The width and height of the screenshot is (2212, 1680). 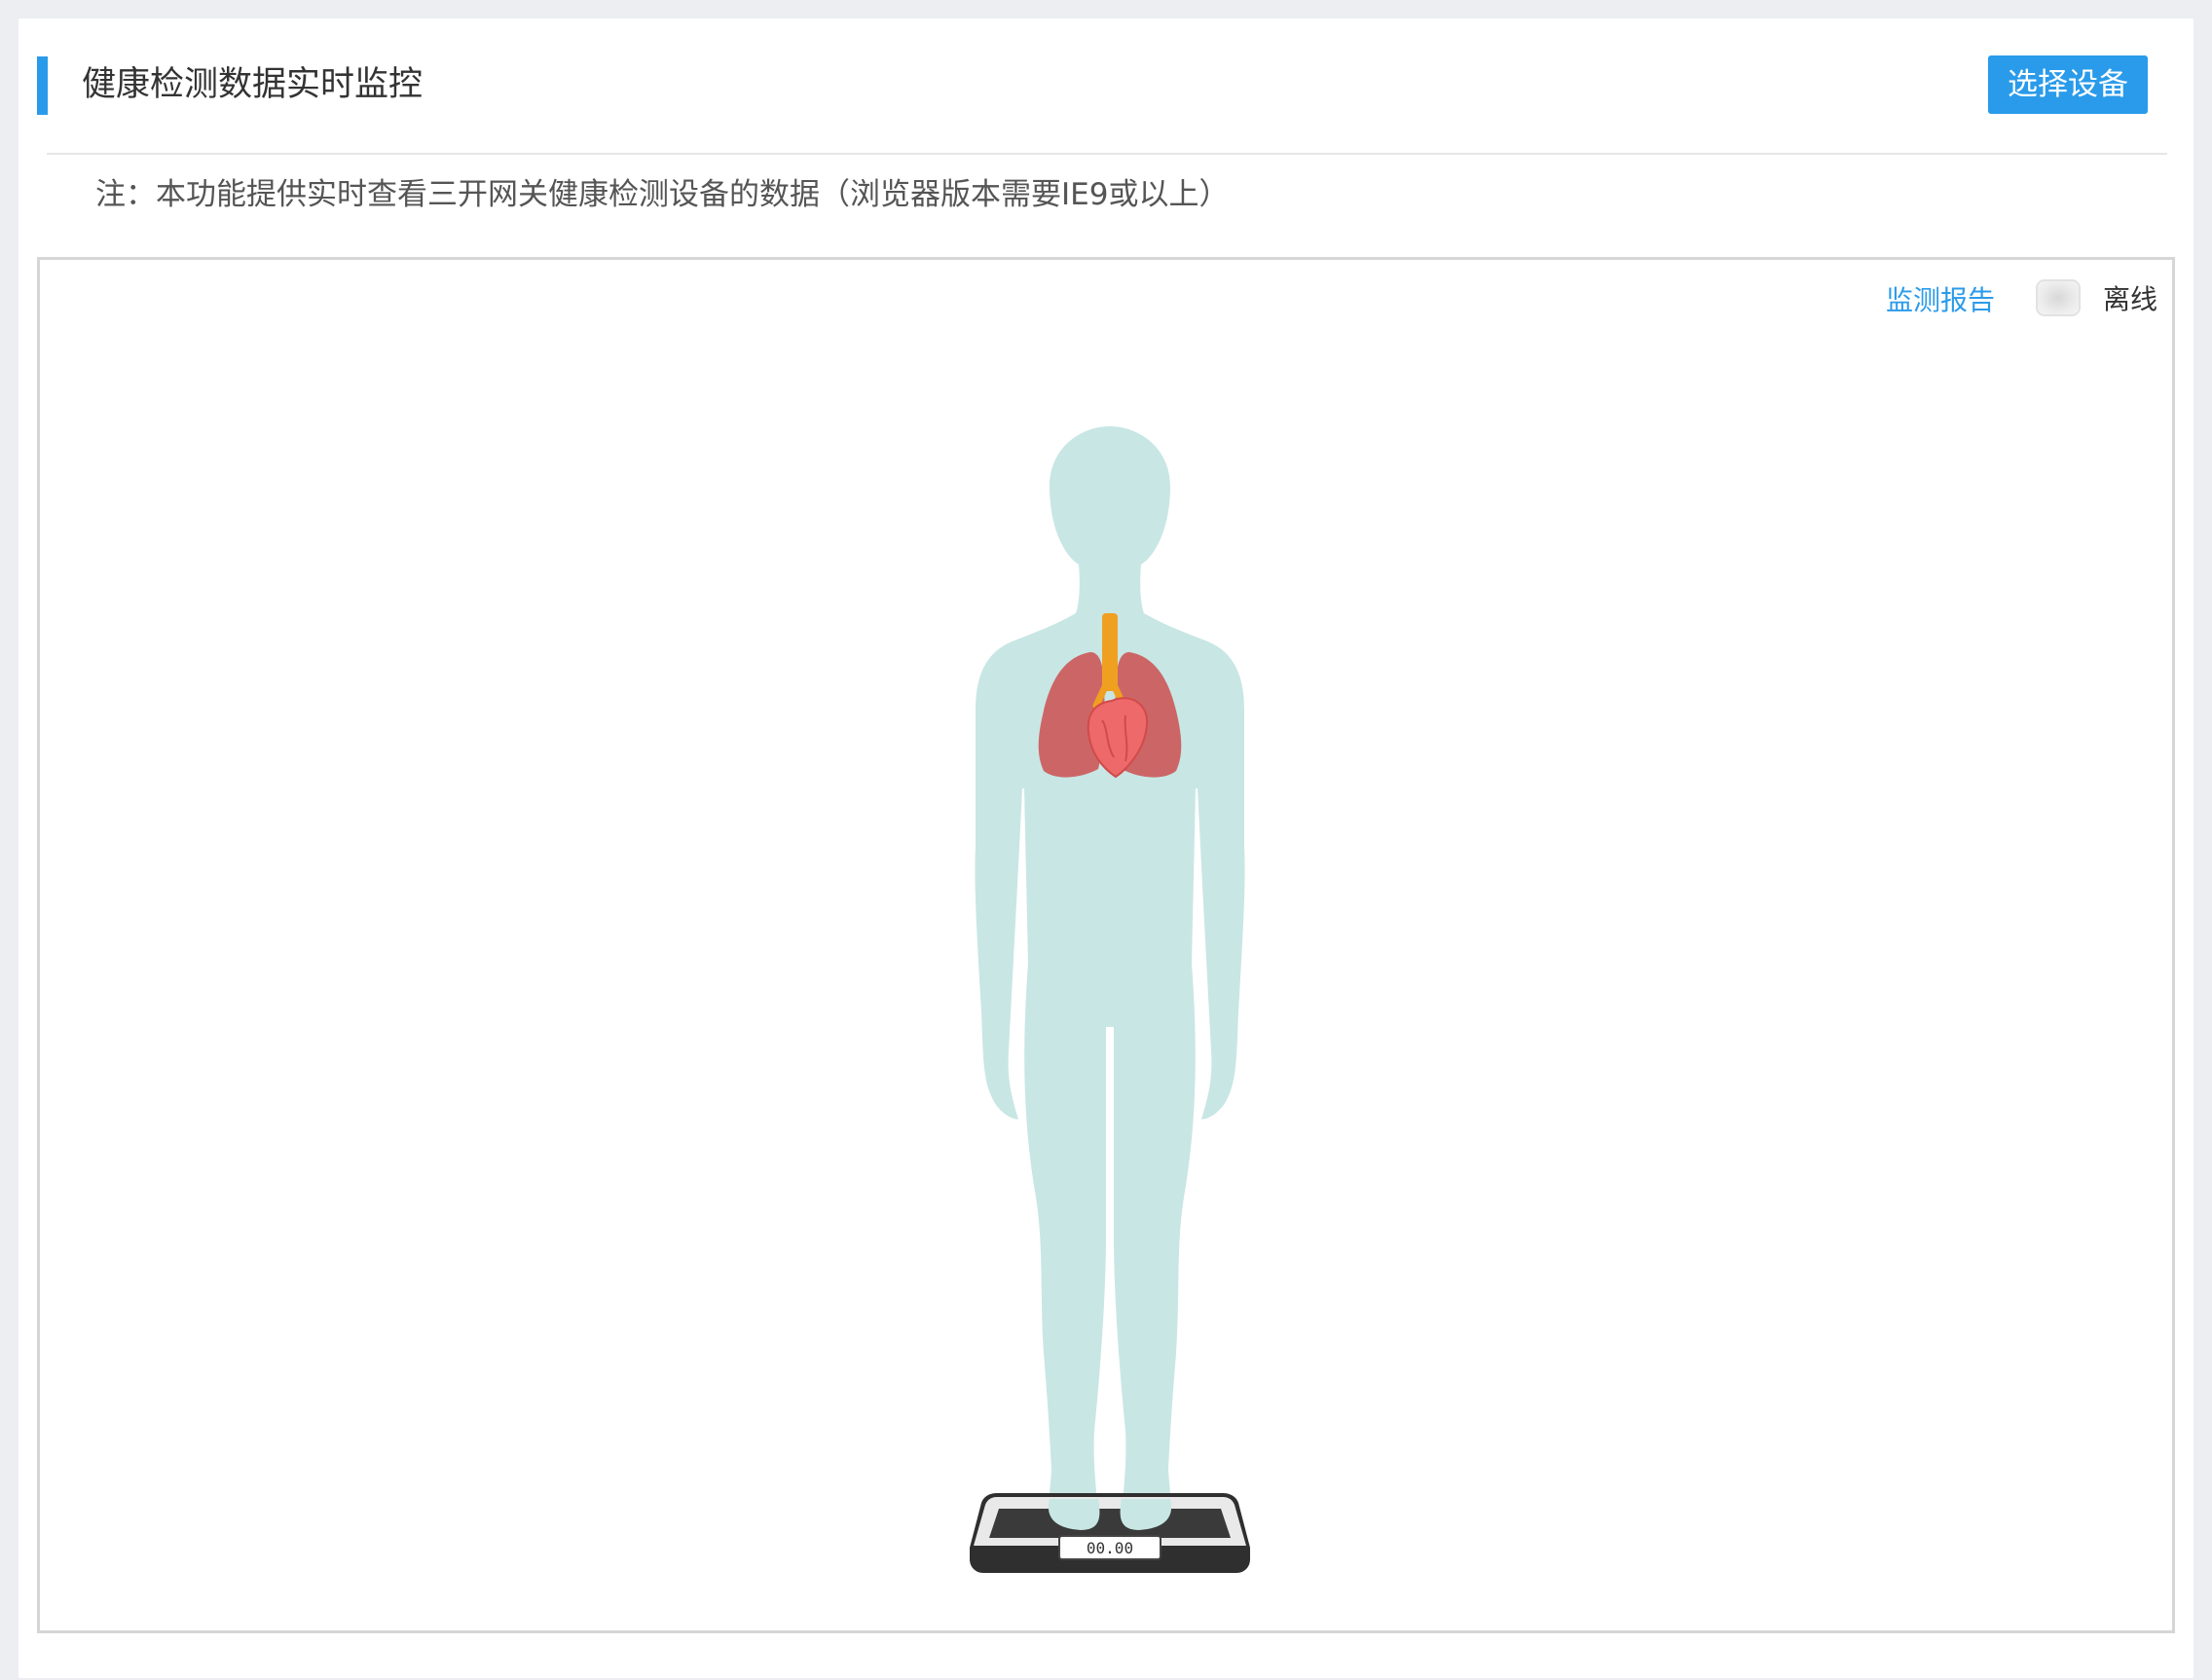 What do you see at coordinates (253, 84) in the screenshot?
I see `page-title: 健康检测数据实时监控` at bounding box center [253, 84].